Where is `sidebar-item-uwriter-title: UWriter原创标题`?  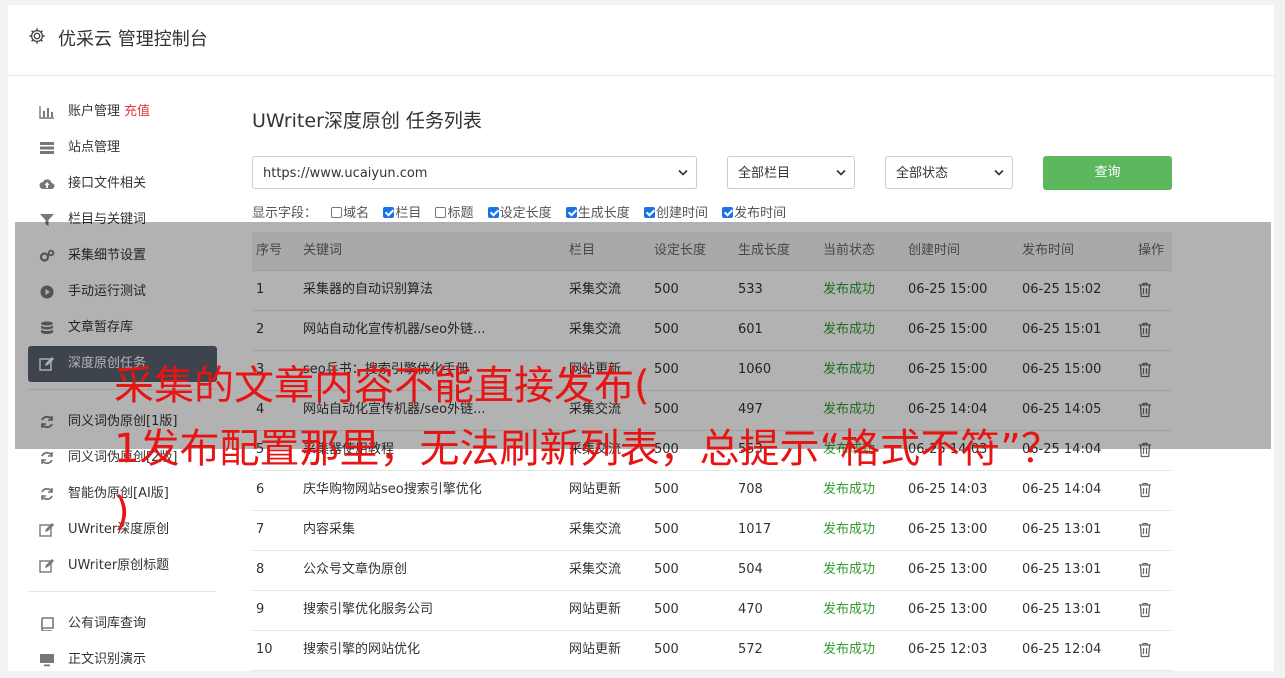 sidebar-item-uwriter-title: UWriter原创标题 is located at coordinates (122, 566).